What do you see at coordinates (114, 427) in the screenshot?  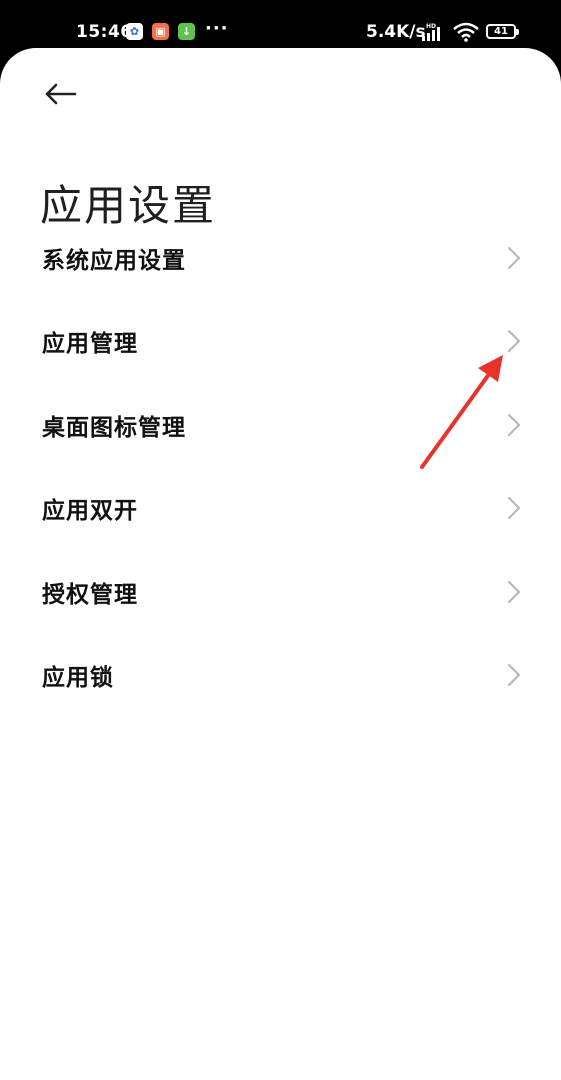 I see `settings-item-label: 桌面图标管理` at bounding box center [114, 427].